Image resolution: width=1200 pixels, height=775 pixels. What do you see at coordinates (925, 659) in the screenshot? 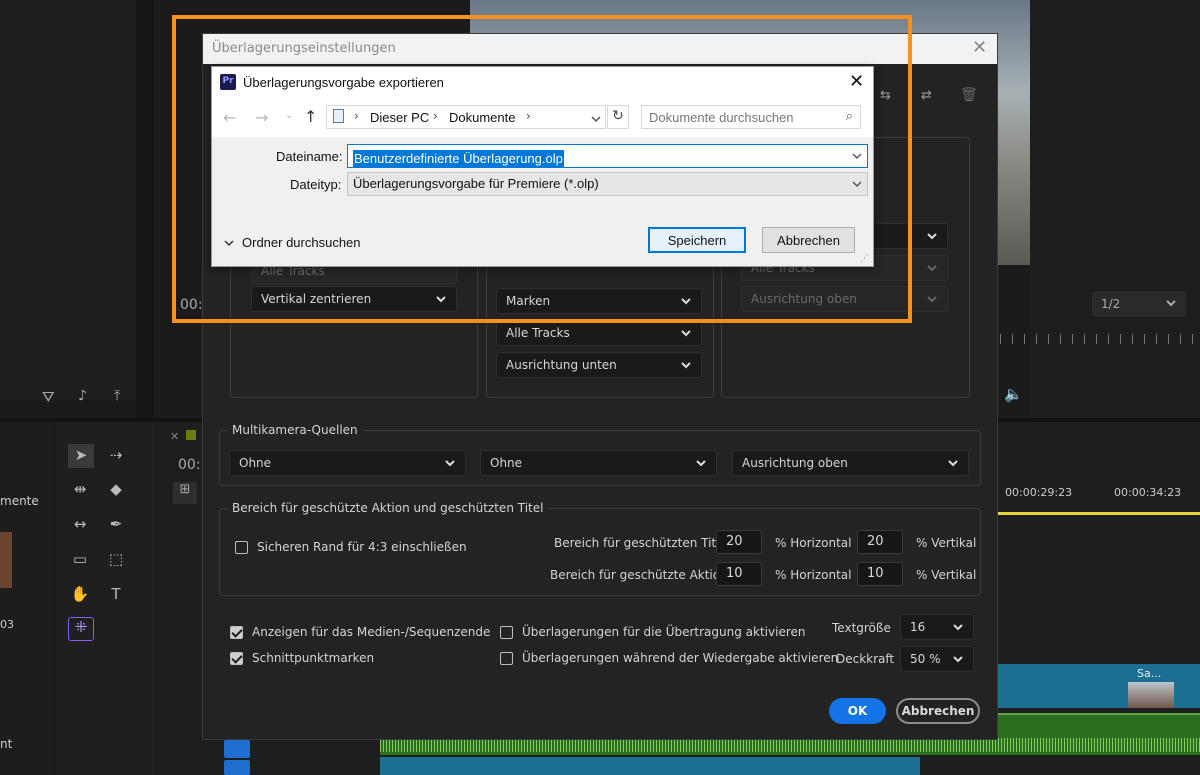
I see `opacity-value: 50 %` at bounding box center [925, 659].